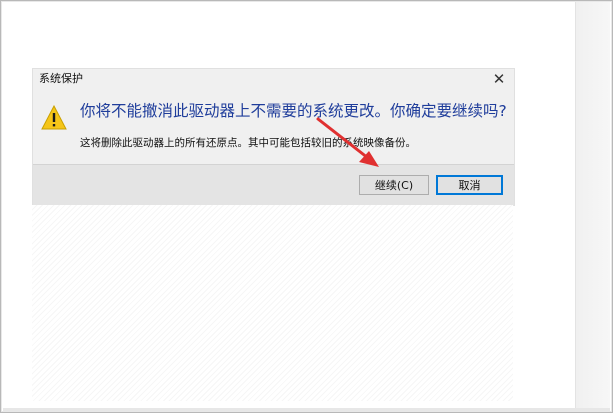 The height and width of the screenshot is (413, 613). Describe the element at coordinates (273, 79) in the screenshot. I see `dialog-title-bar: 系统保护 ✕` at that location.